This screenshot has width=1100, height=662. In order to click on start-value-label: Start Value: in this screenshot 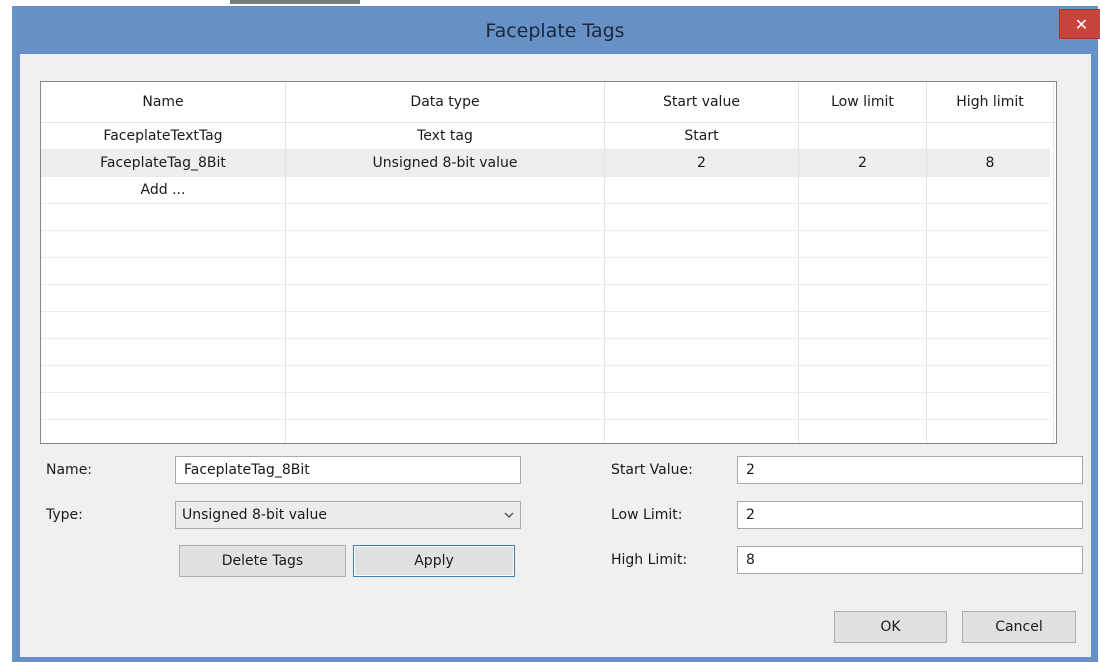, I will do `click(652, 470)`.